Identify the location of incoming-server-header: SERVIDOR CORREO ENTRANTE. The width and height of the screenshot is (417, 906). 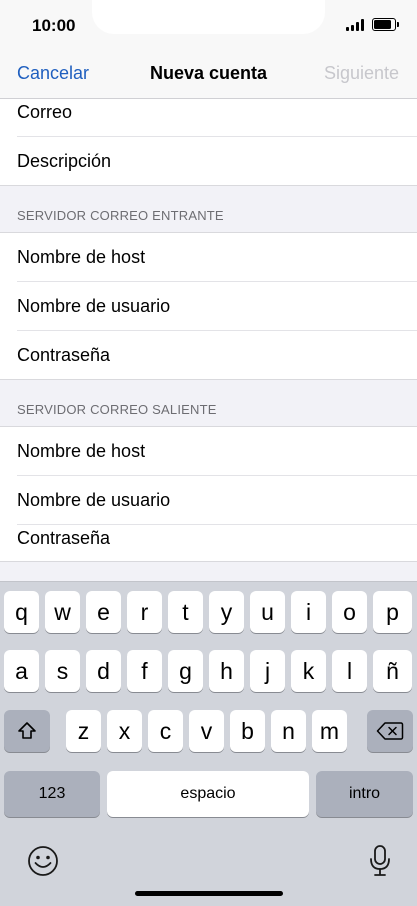
(208, 209).